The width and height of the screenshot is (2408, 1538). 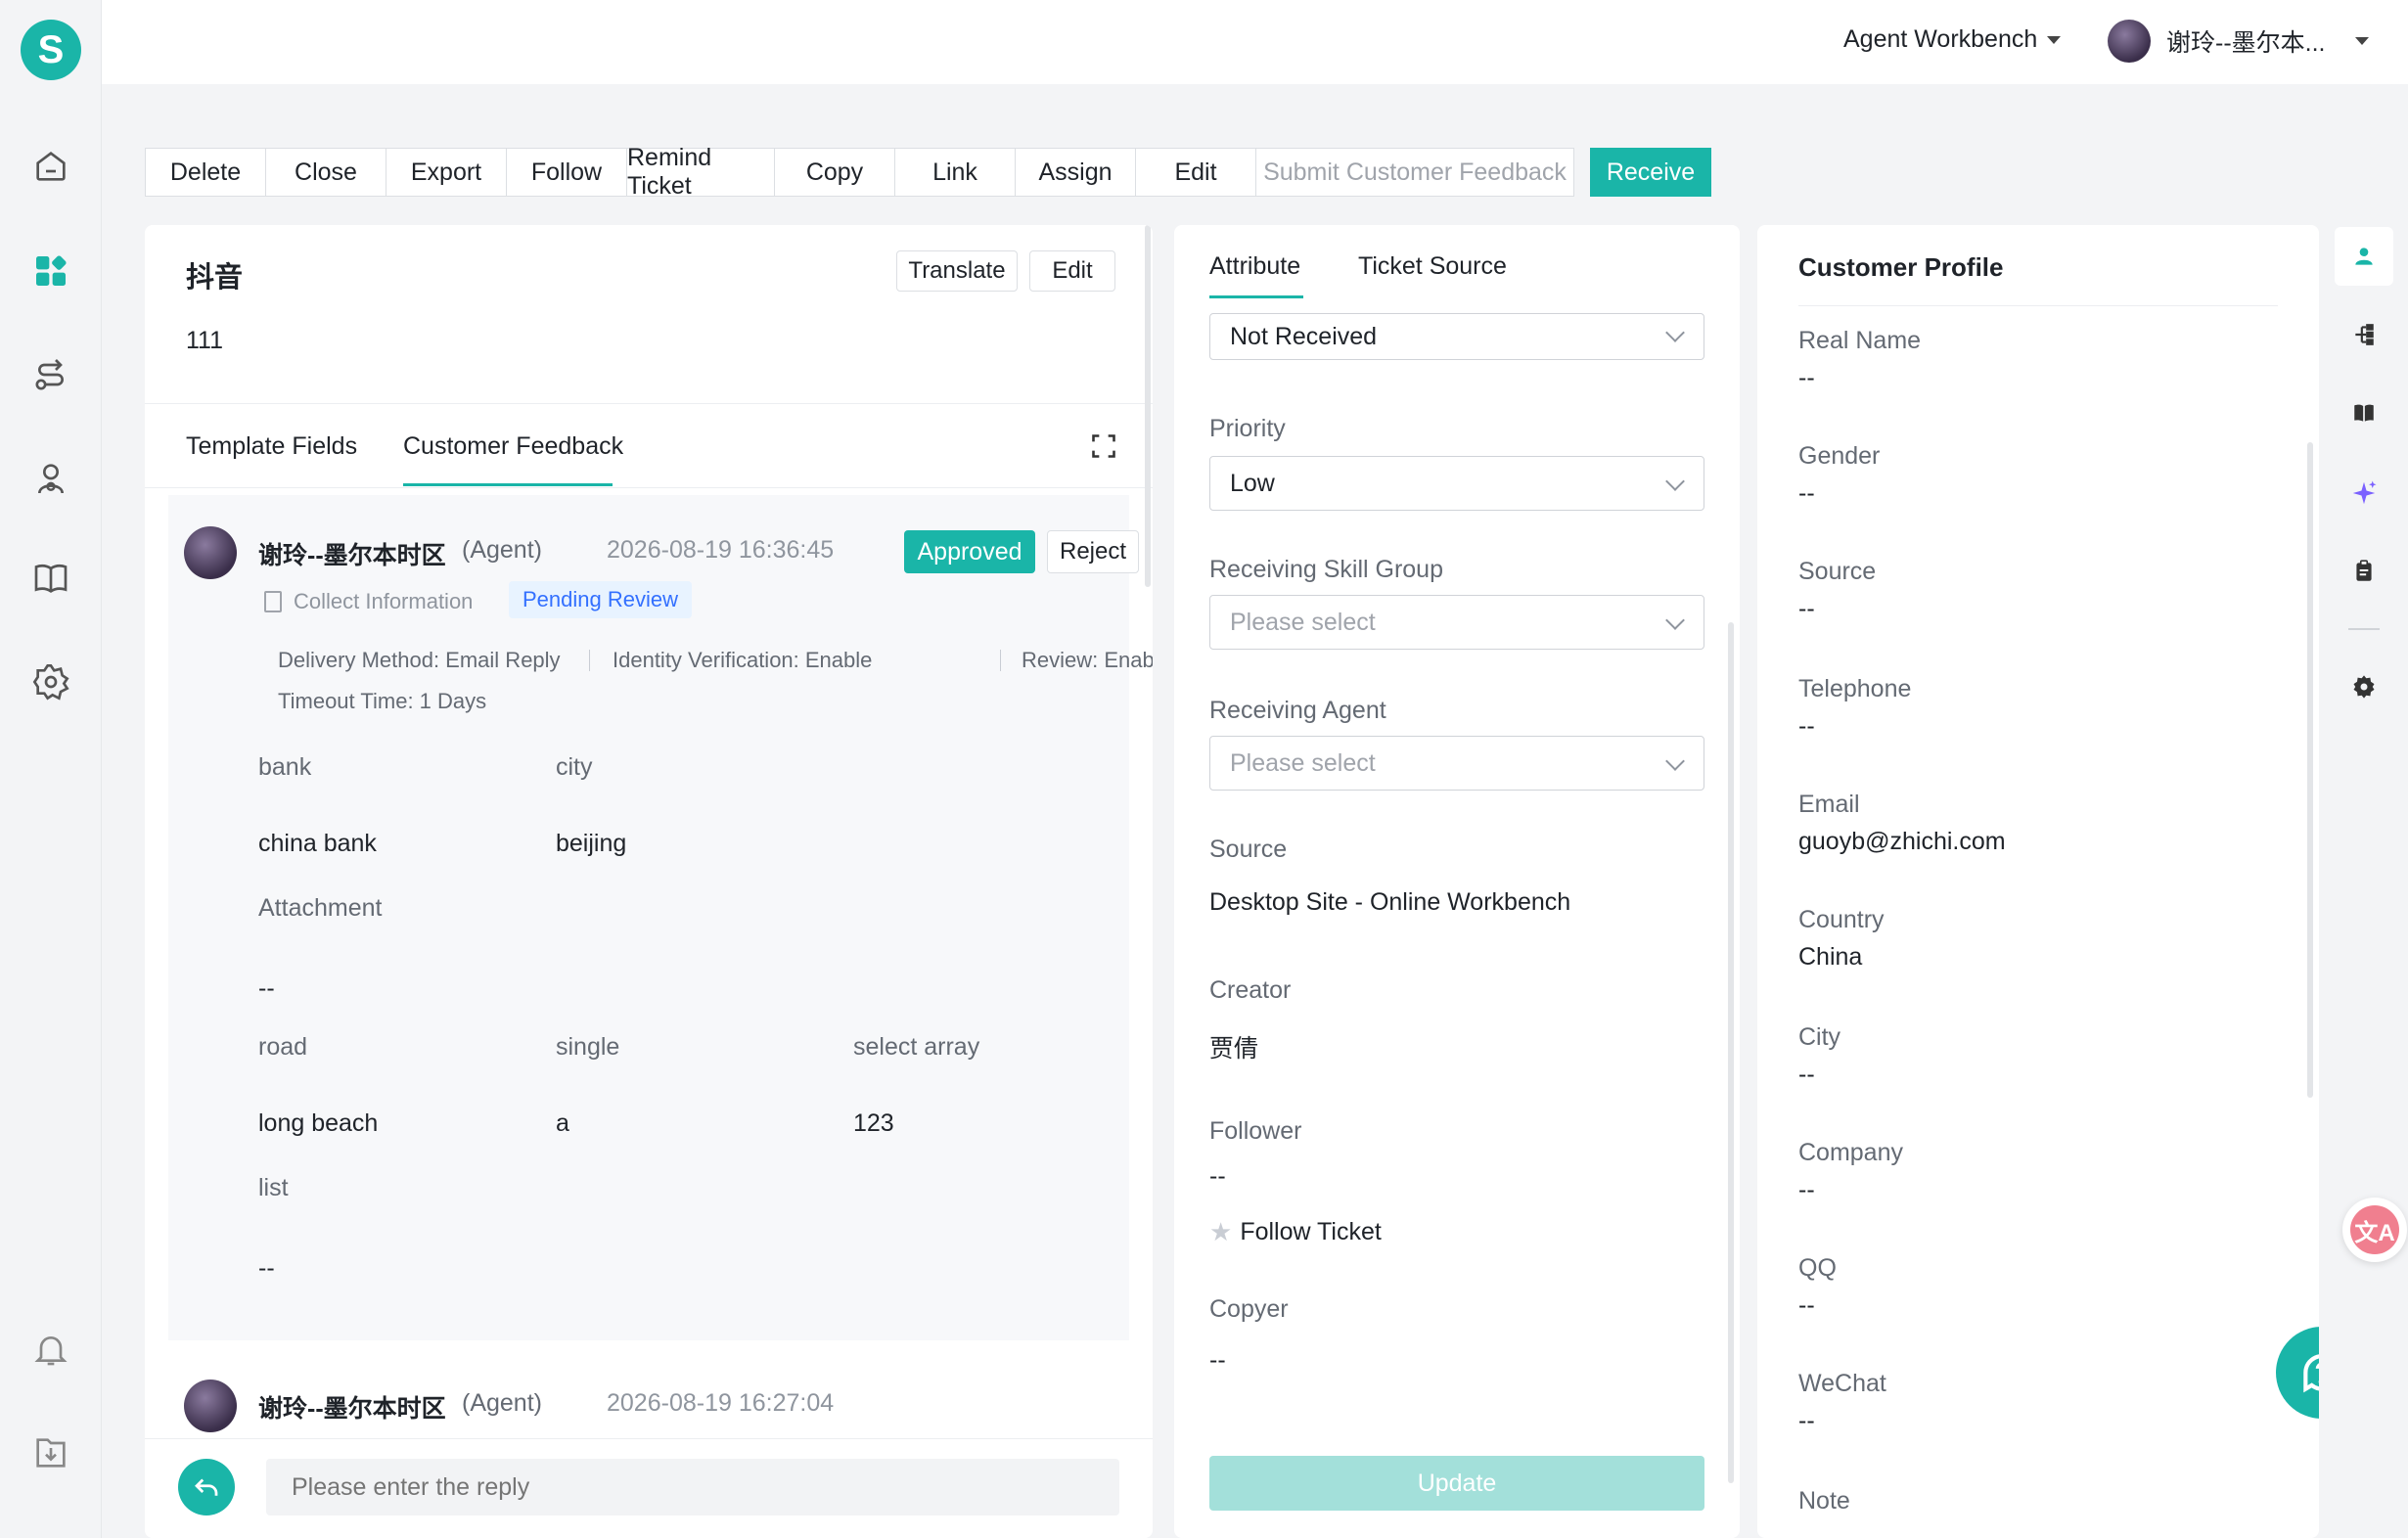 I want to click on profile-label: Note, so click(x=1824, y=1501).